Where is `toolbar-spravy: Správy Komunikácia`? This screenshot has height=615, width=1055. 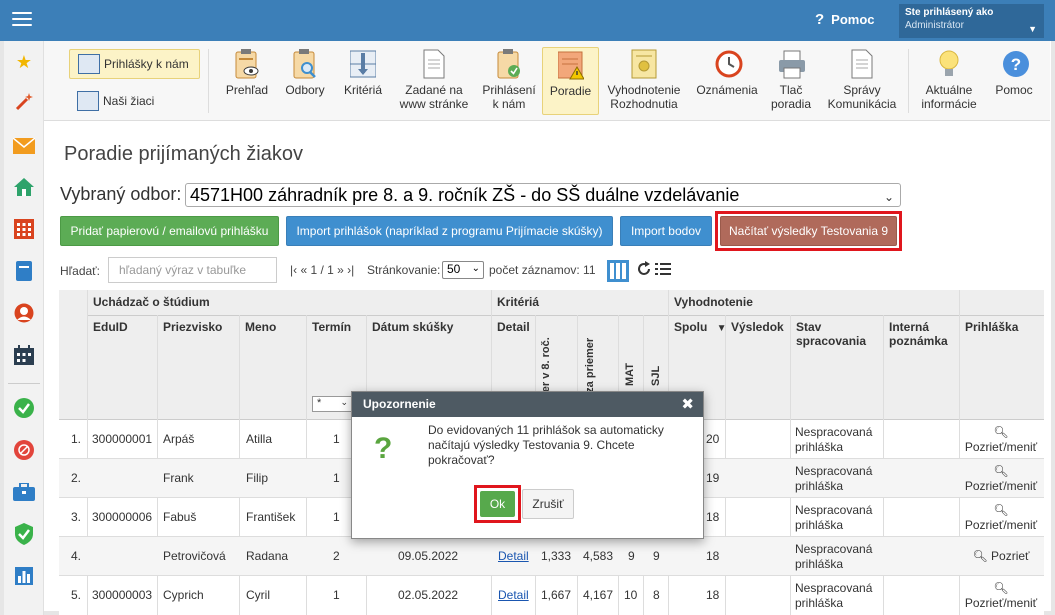 toolbar-spravy: Správy Komunikácia is located at coordinates (862, 81).